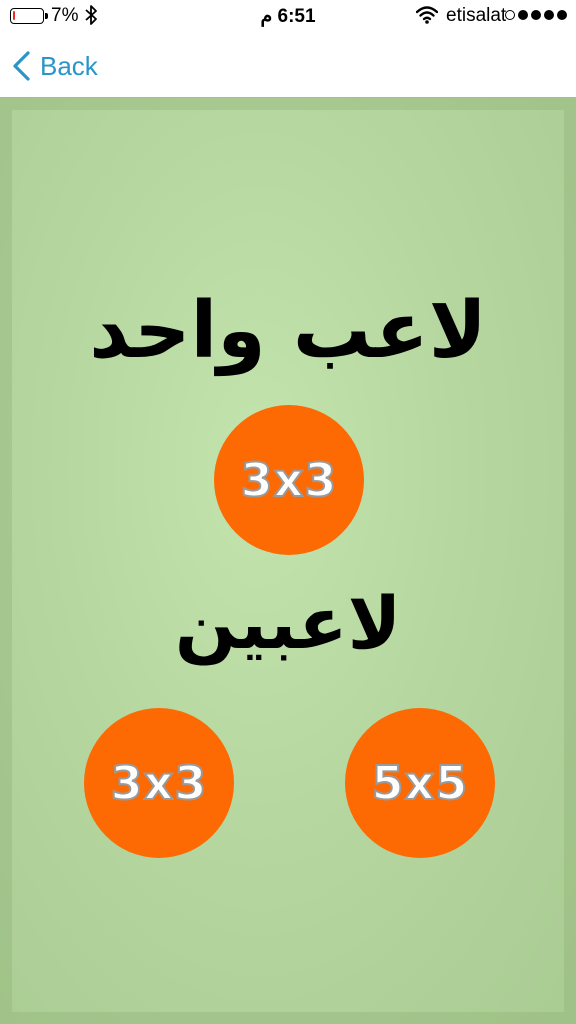 The image size is (576, 1024). I want to click on wifi-icon, so click(427, 15).